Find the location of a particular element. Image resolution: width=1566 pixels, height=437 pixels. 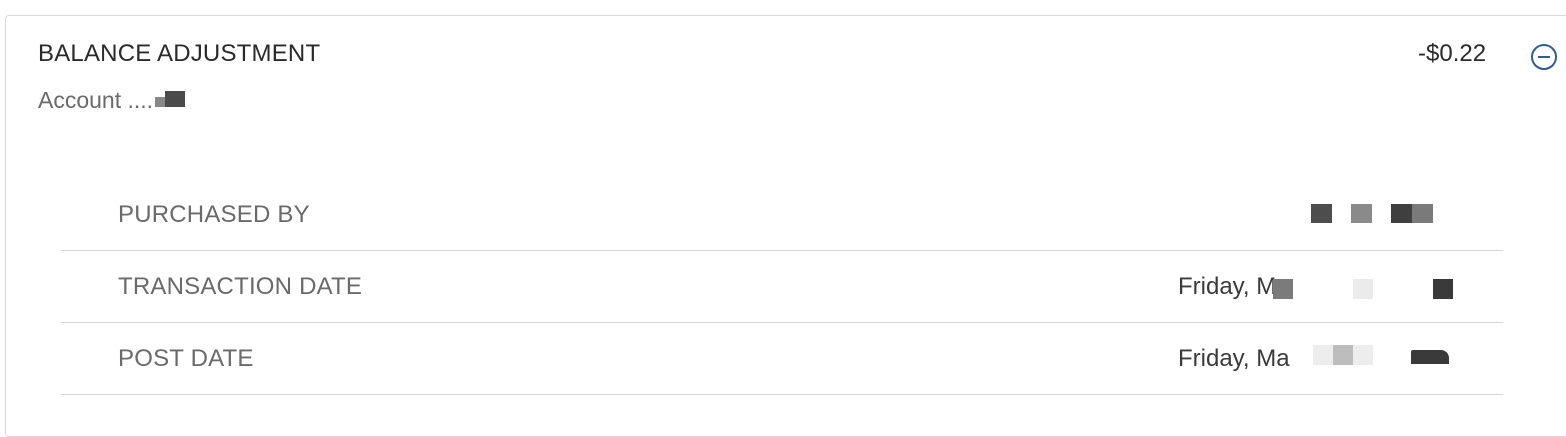

transaction-amount: -$0.22 is located at coordinates (1452, 53).